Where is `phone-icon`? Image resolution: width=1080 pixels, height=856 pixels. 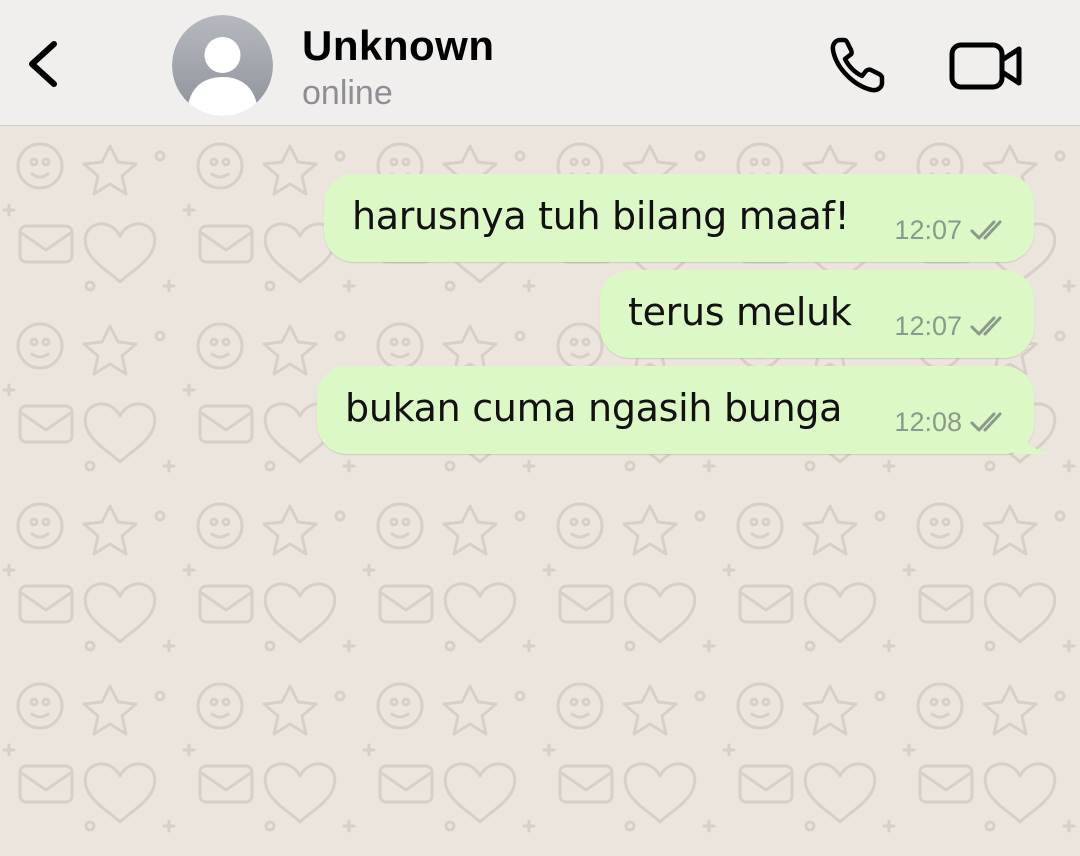 phone-icon is located at coordinates (857, 65).